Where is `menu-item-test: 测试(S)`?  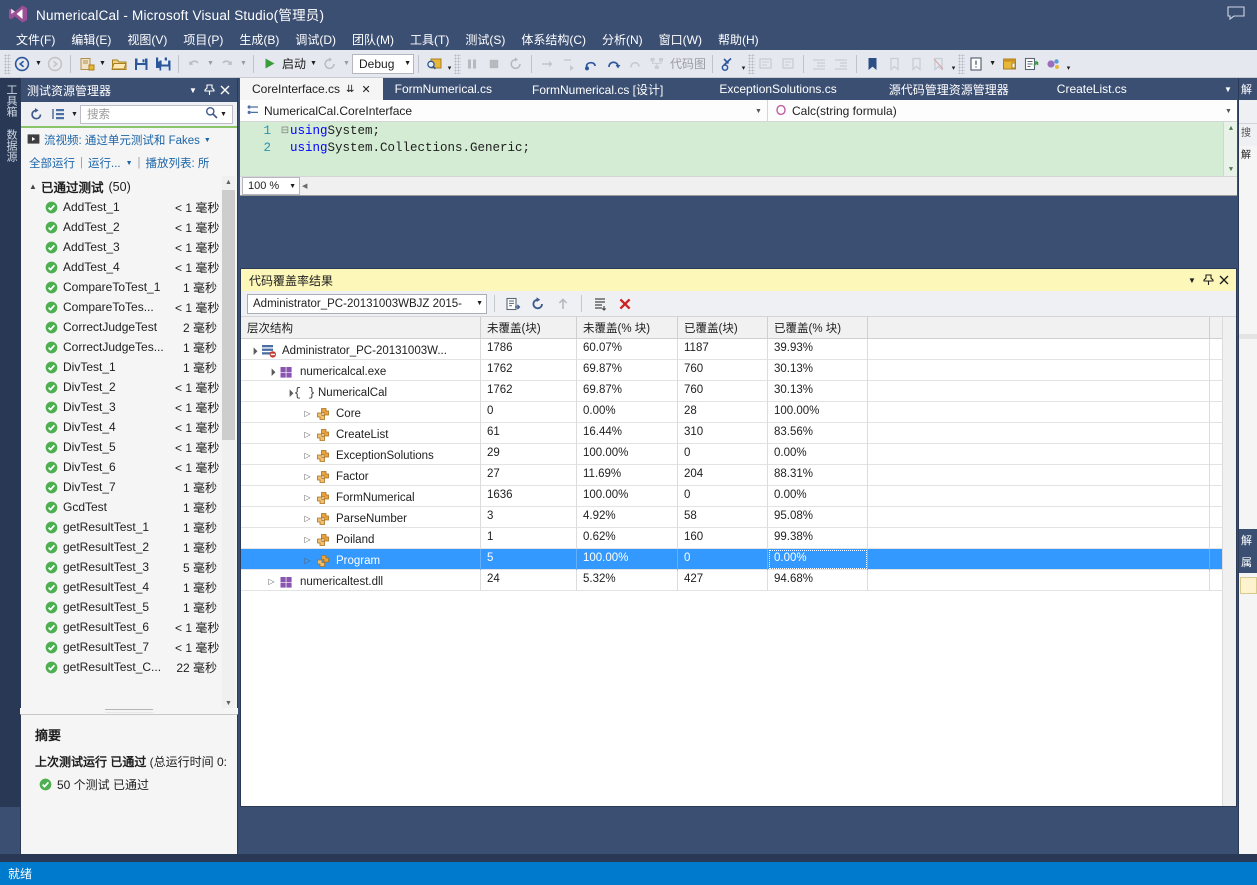 menu-item-test: 测试(S) is located at coordinates (485, 39).